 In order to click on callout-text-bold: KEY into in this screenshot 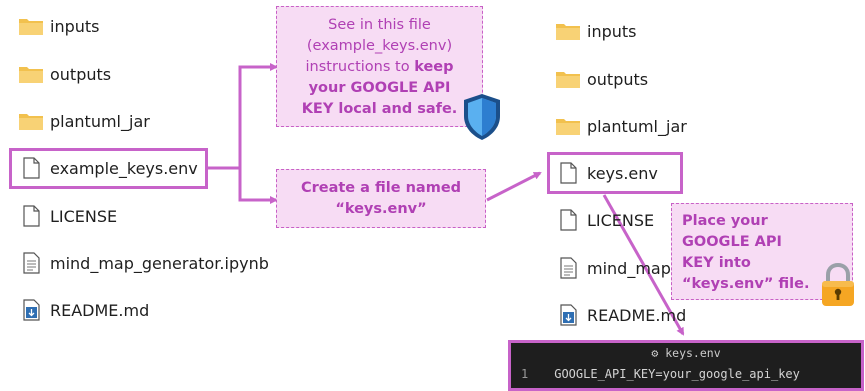, I will do `click(716, 263)`.